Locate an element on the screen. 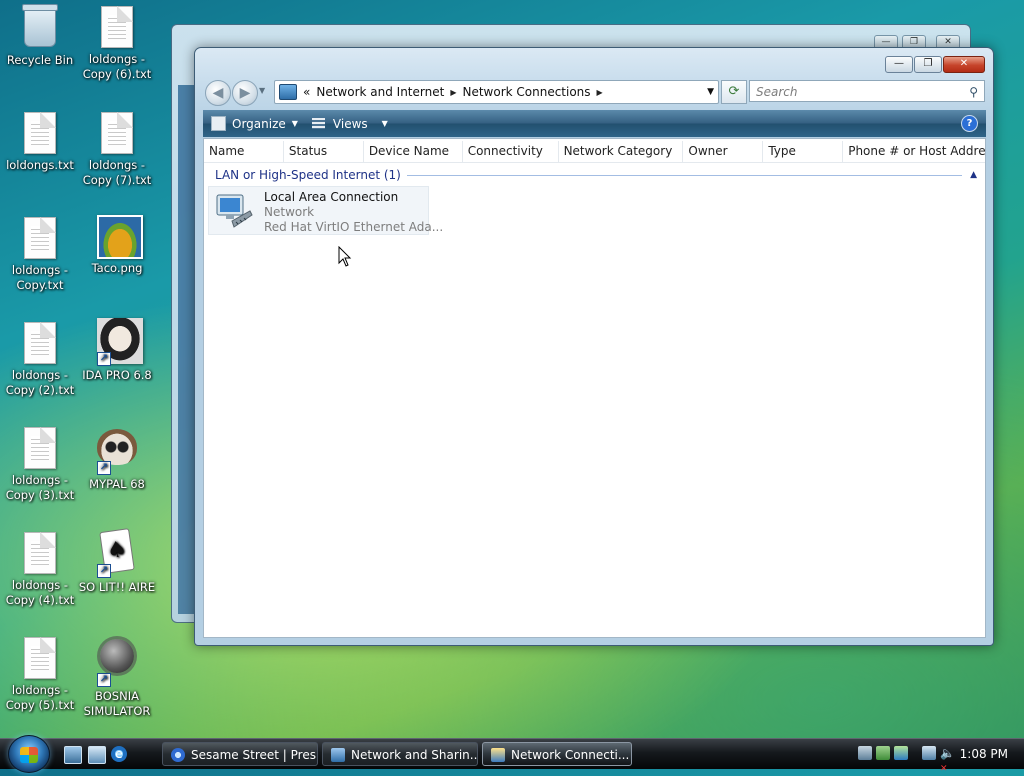 Image resolution: width=1024 pixels, height=776 pixels. close-button: ✕ is located at coordinates (964, 64).